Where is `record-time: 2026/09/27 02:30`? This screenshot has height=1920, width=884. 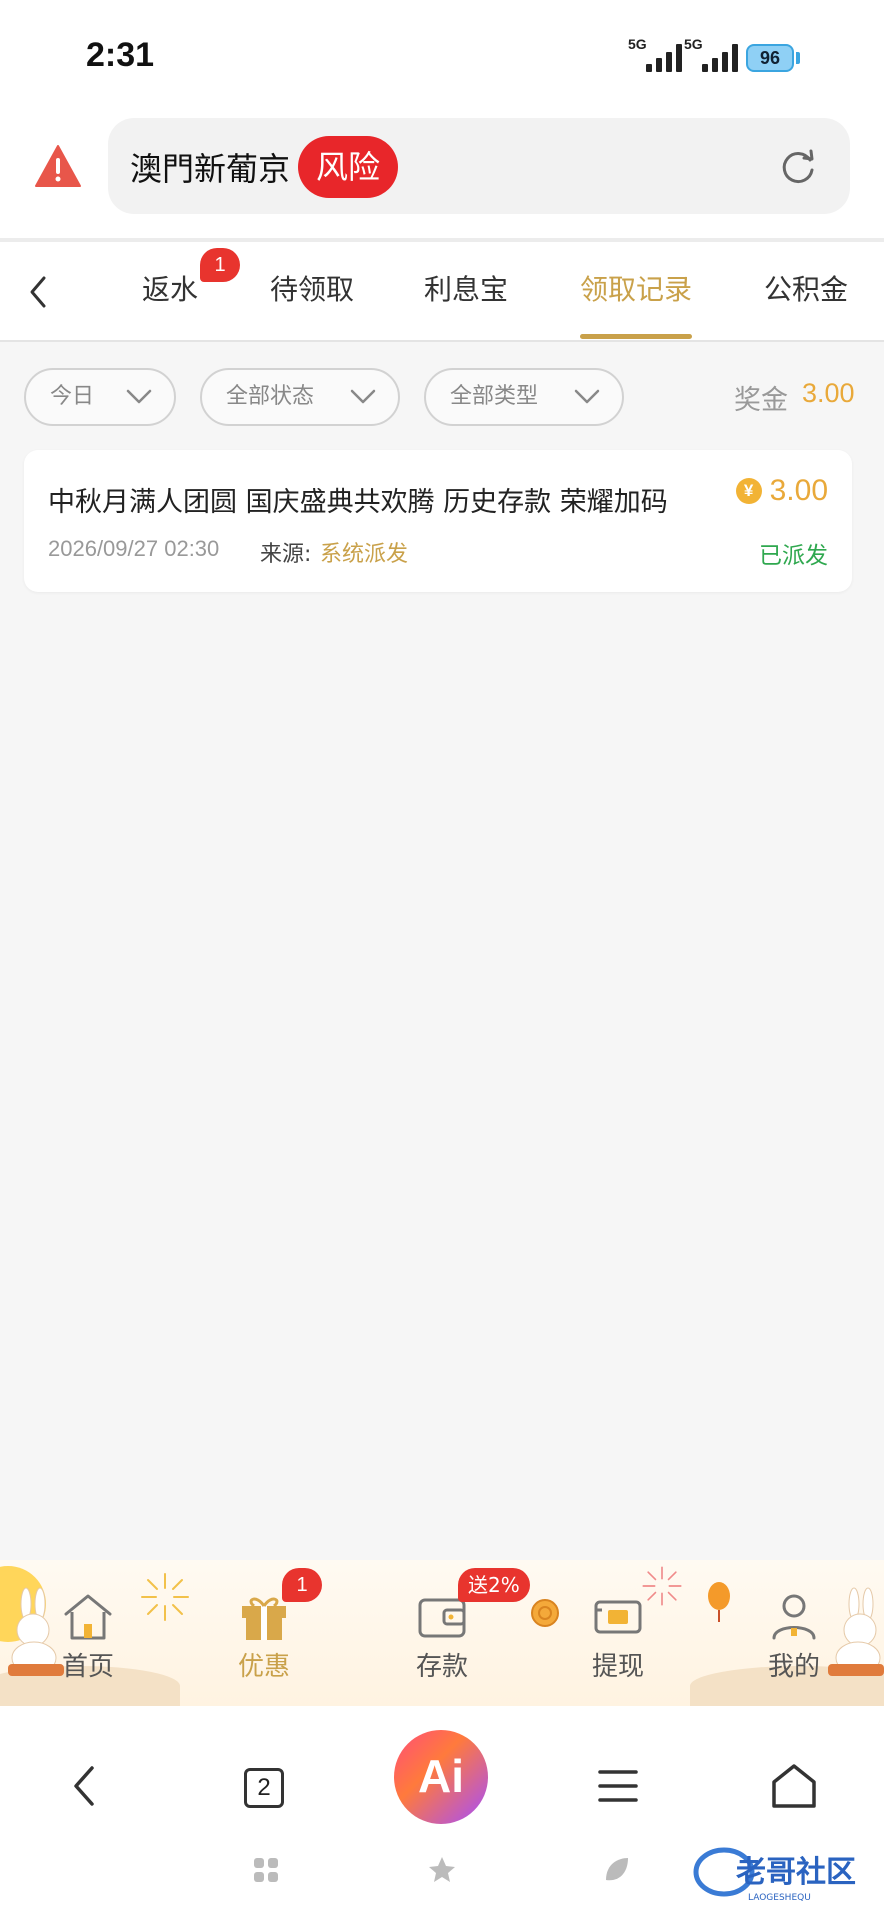
record-time: 2026/09/27 02:30 is located at coordinates (134, 548).